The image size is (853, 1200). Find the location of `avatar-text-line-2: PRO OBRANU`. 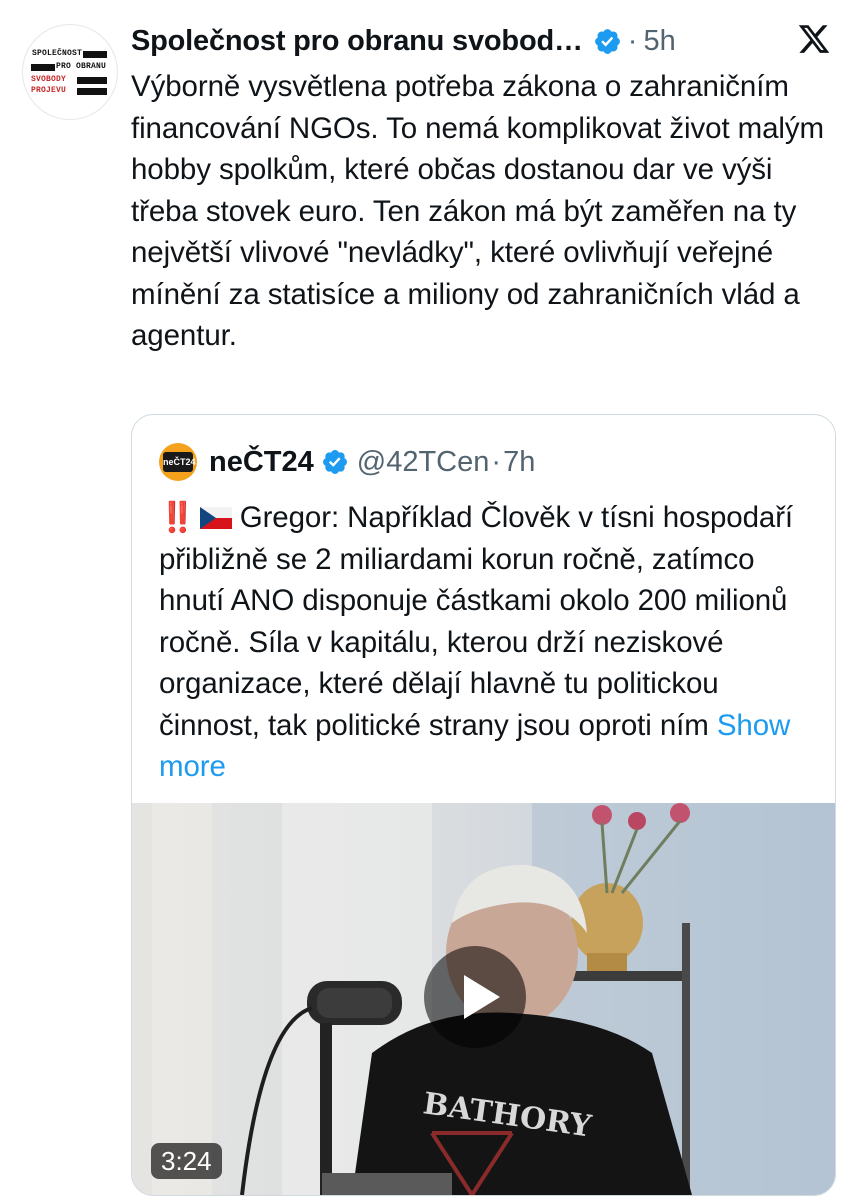

avatar-text-line-2: PRO OBRANU is located at coordinates (81, 66).